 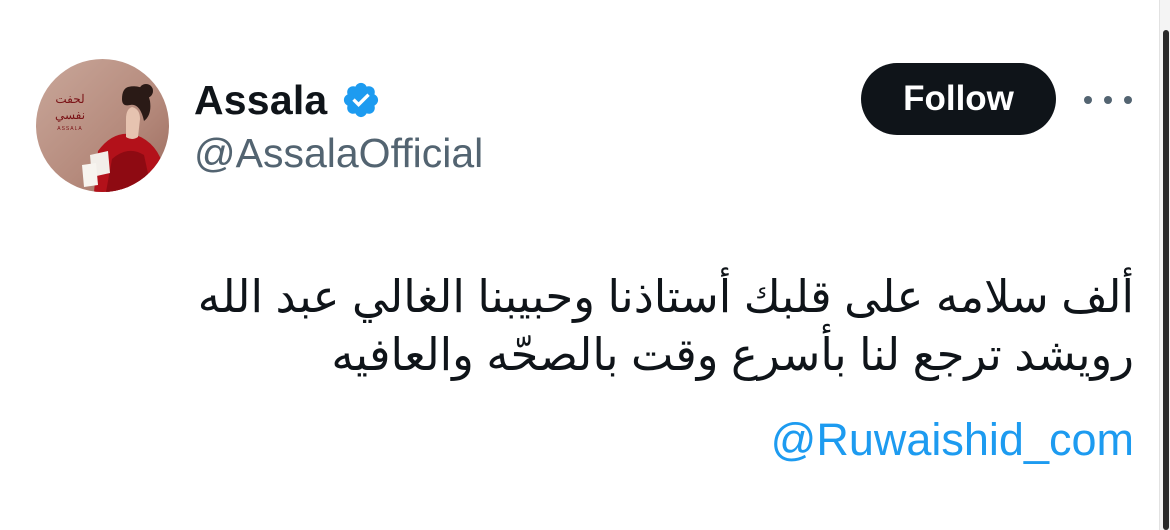 I want to click on author-name-row: Assala, so click(x=287, y=100).